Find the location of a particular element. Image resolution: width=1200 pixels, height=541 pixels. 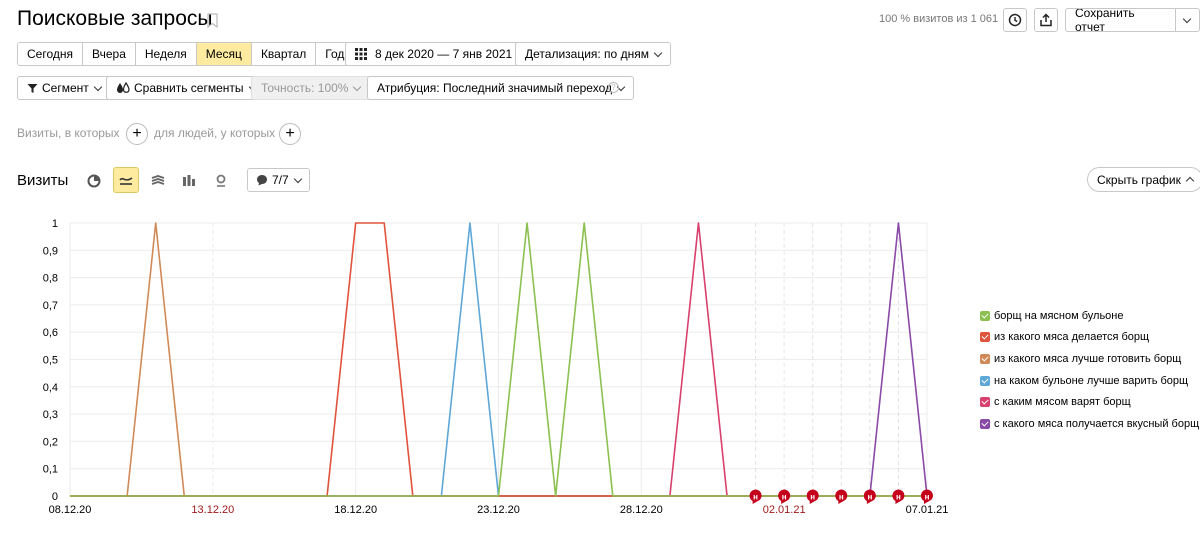

people-condition-label: для людей, у которых is located at coordinates (215, 133).